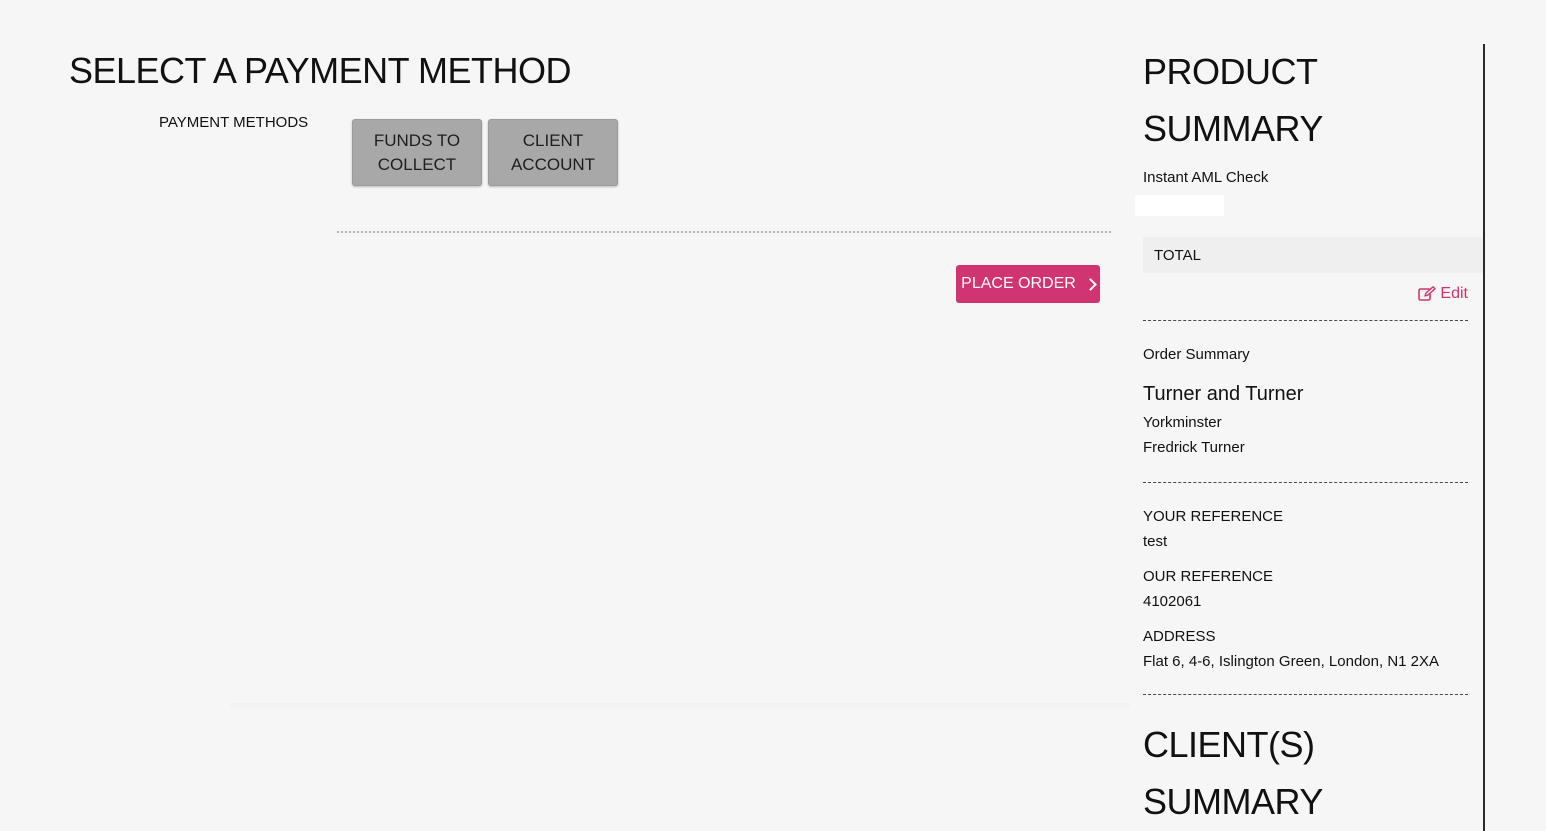  I want to click on page-title: SELECT A PAYMENT METHOD, so click(320, 70).